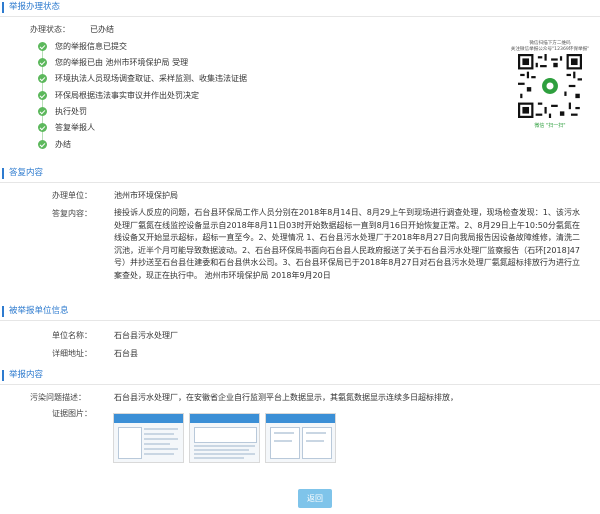  Describe the element at coordinates (550, 126) in the screenshot. I see `qr-caption-bottom: 微信 "扫一扫"` at that location.